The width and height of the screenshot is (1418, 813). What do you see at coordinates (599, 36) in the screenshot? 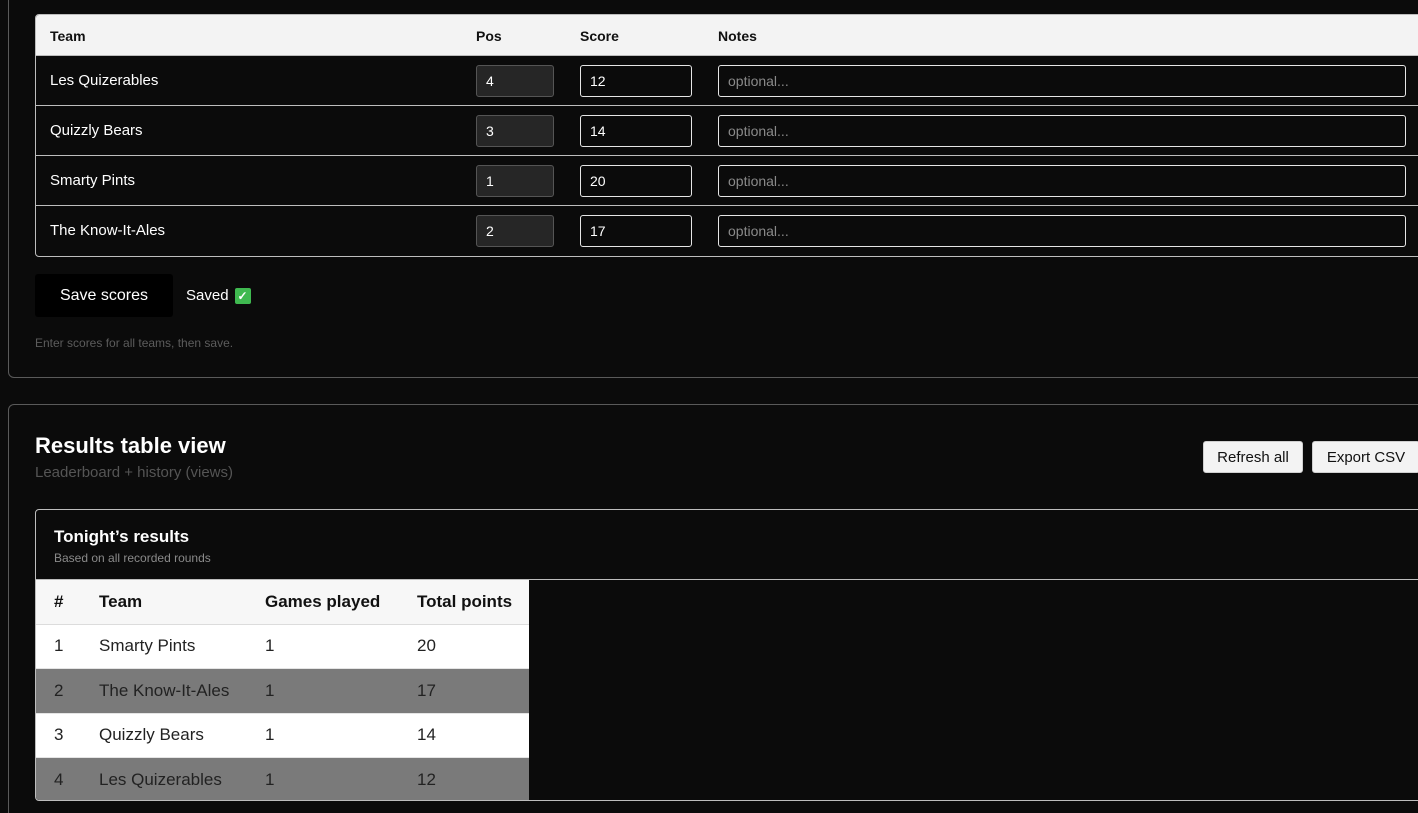
I see `header-score: Score` at bounding box center [599, 36].